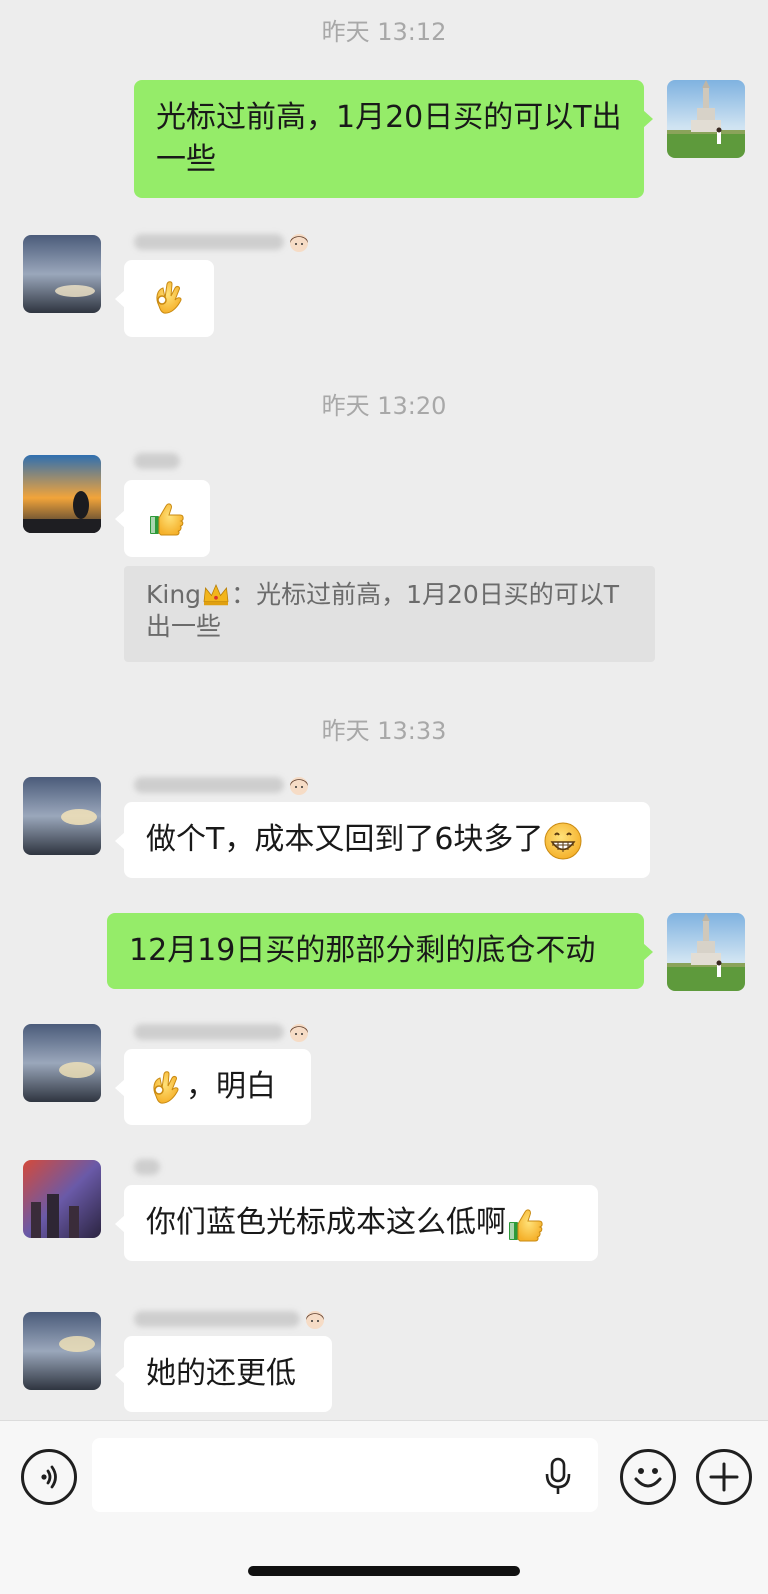 Image resolution: width=768 pixels, height=1594 pixels. Describe the element at coordinates (326, 1222) in the screenshot. I see `message-text: 你们蓝色光标成本这么低啊` at that location.